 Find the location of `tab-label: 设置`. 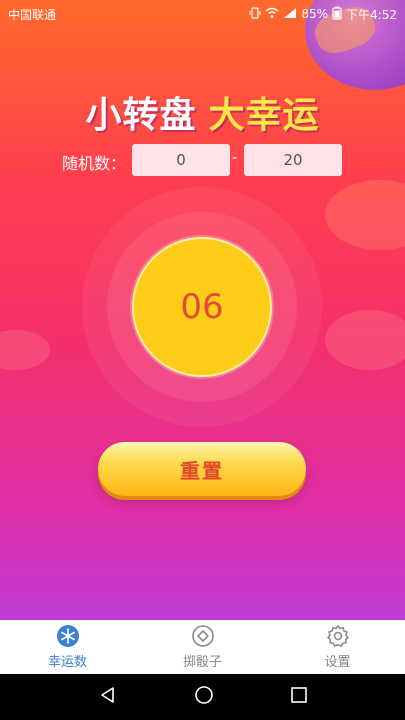

tab-label: 设置 is located at coordinates (337, 662).